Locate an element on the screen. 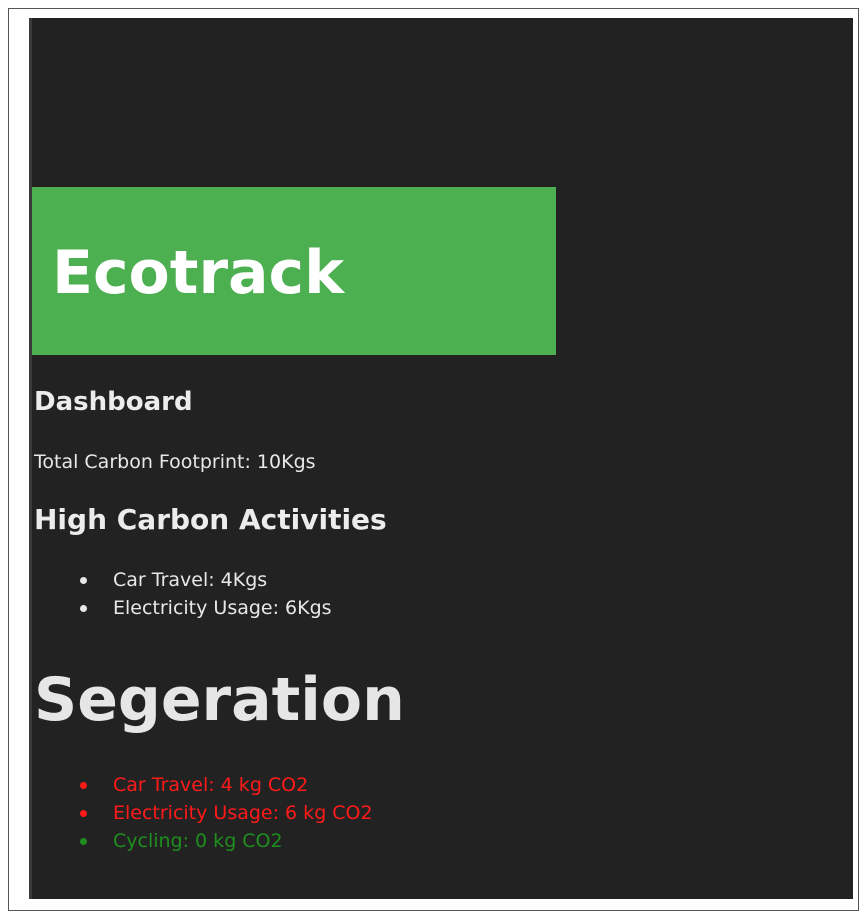 The height and width of the screenshot is (913, 861). dashboard-heading: Dashboard is located at coordinates (113, 402).